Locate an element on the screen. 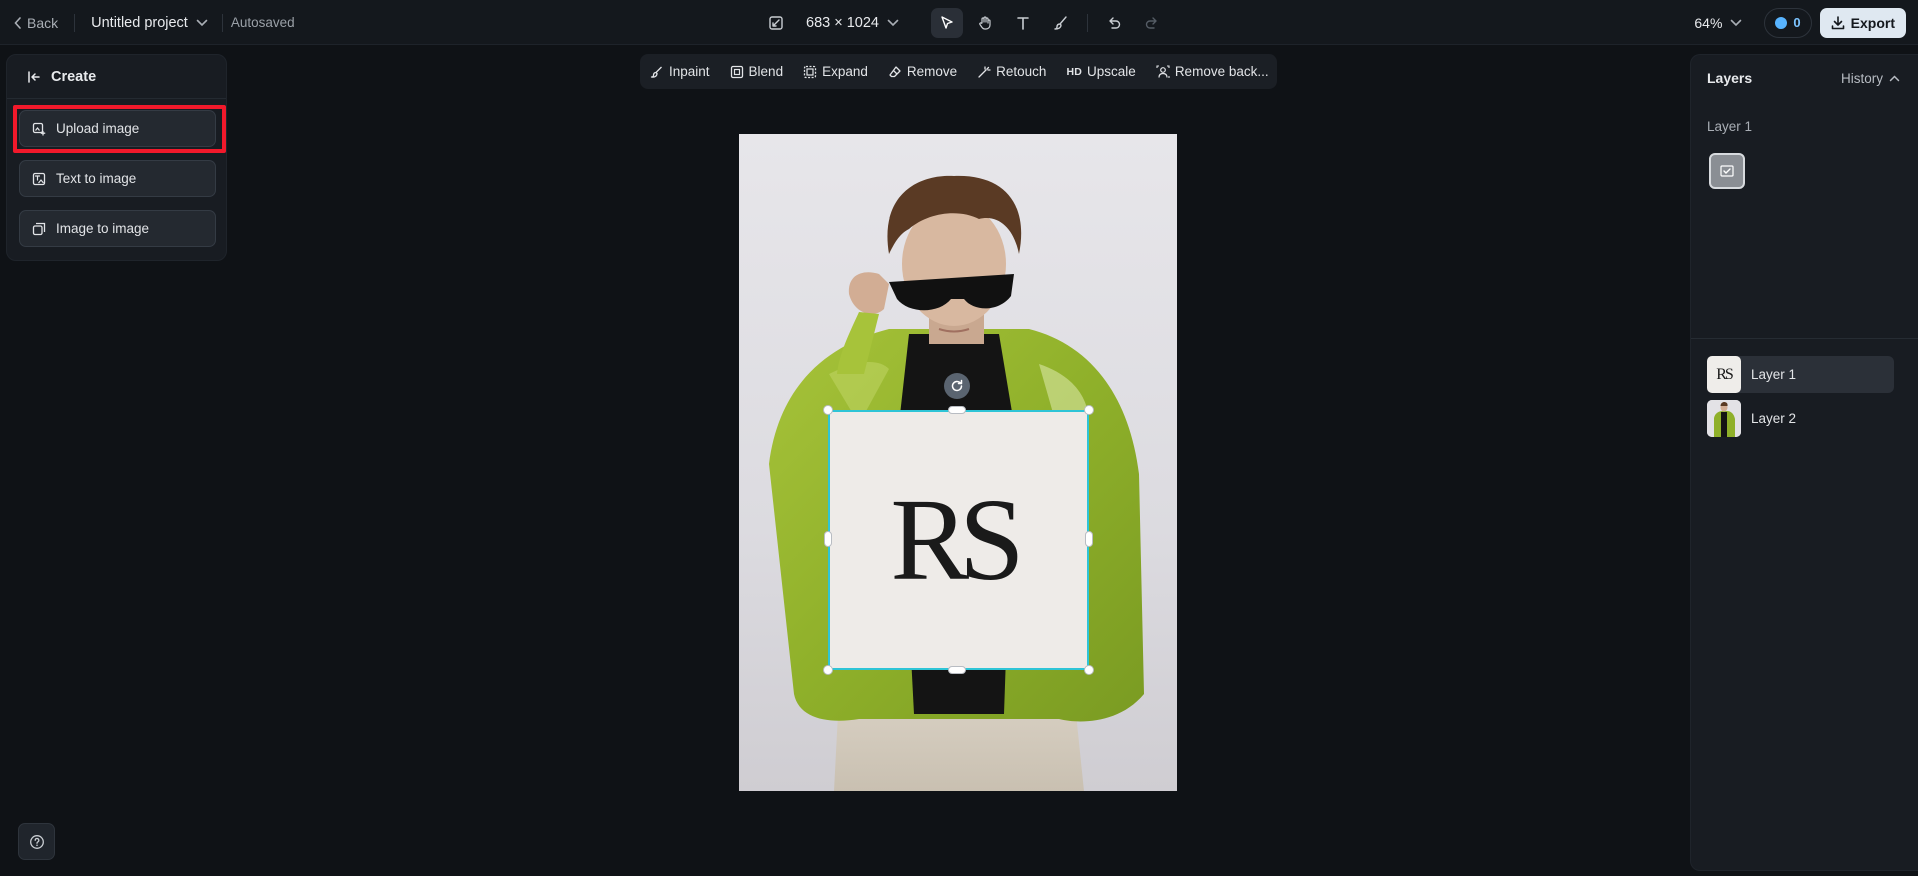 This screenshot has width=1918, height=876. selected-layer-name: Layer 1 is located at coordinates (1730, 126).